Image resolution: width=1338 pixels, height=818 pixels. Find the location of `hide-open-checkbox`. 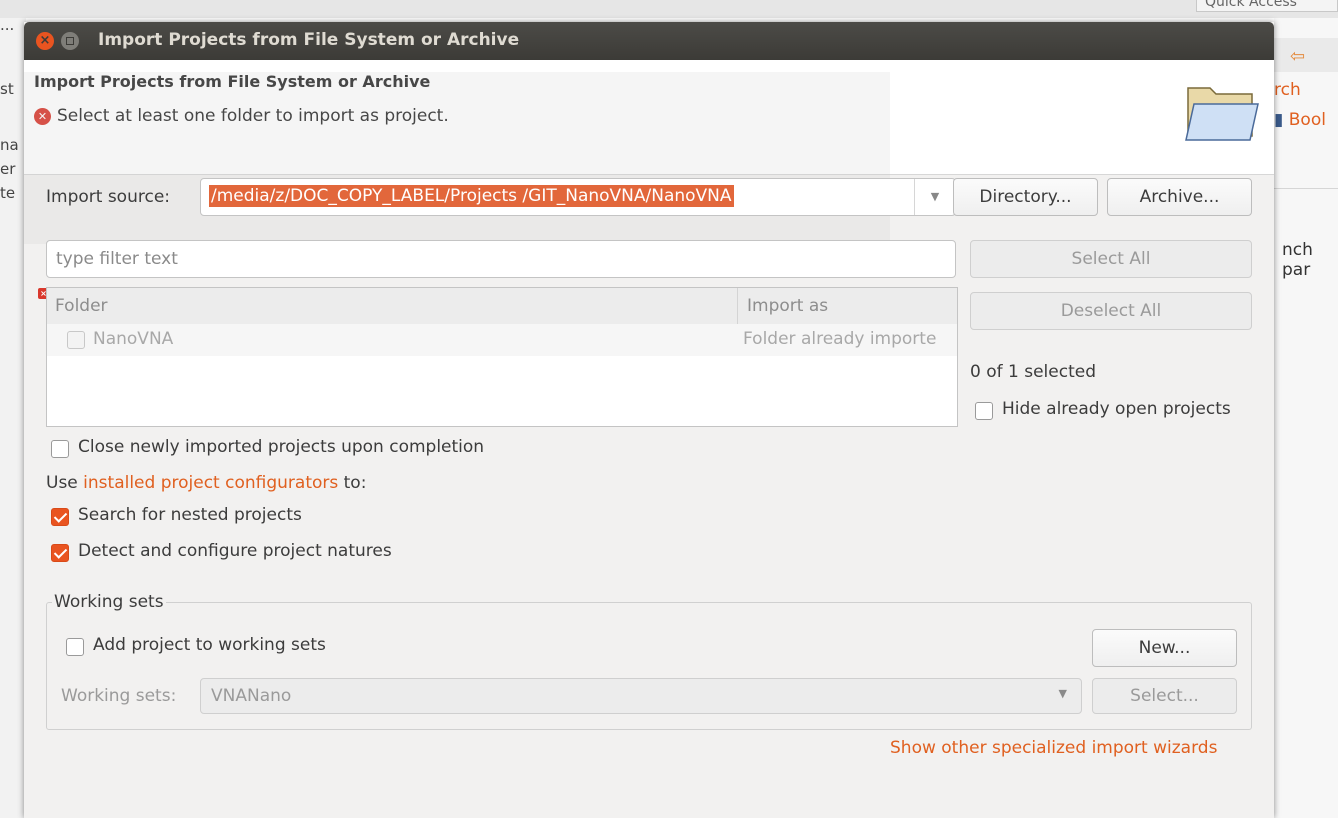

hide-open-checkbox is located at coordinates (984, 411).